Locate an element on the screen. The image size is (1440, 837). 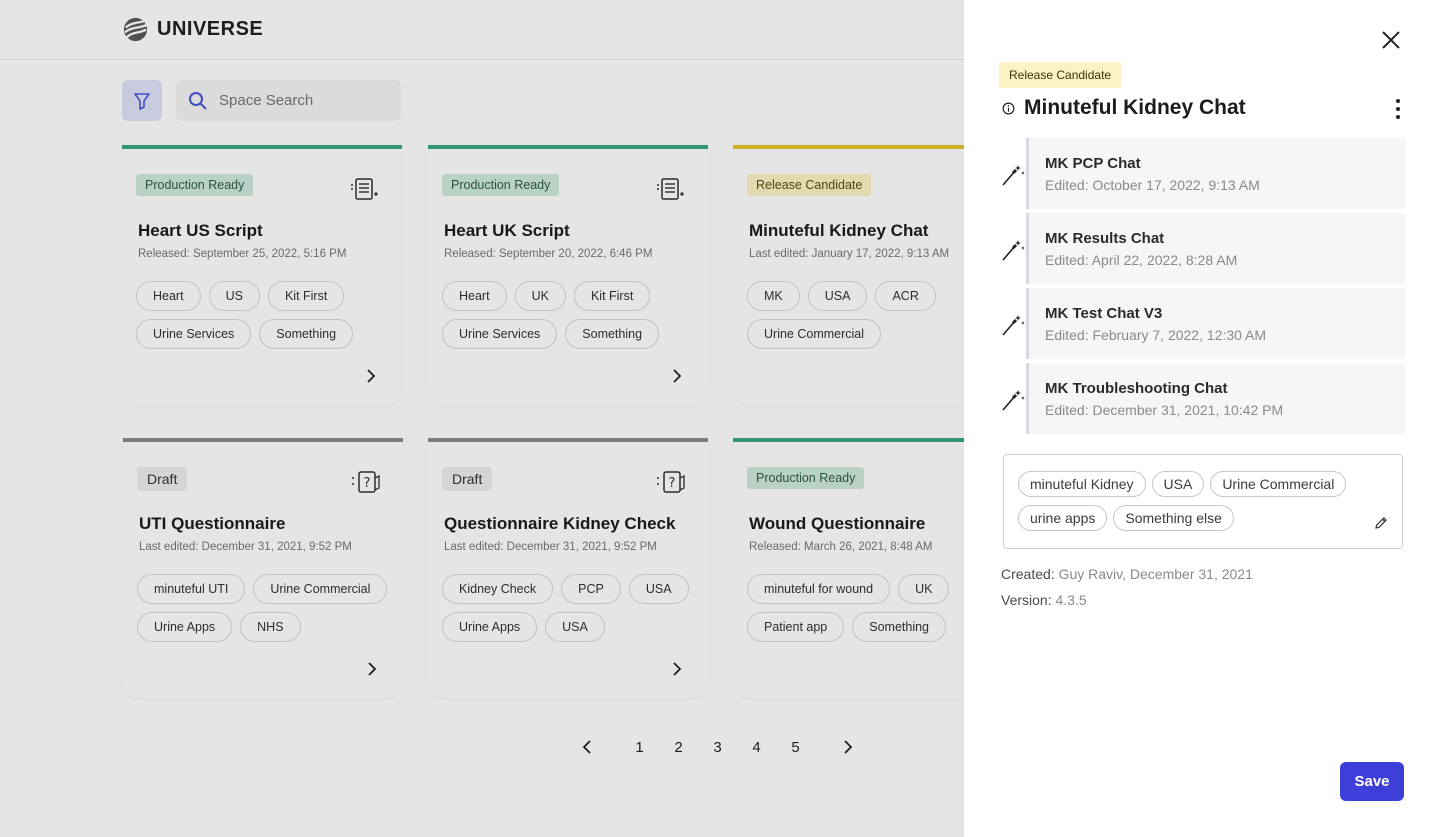
info-icon is located at coordinates (1008, 108).